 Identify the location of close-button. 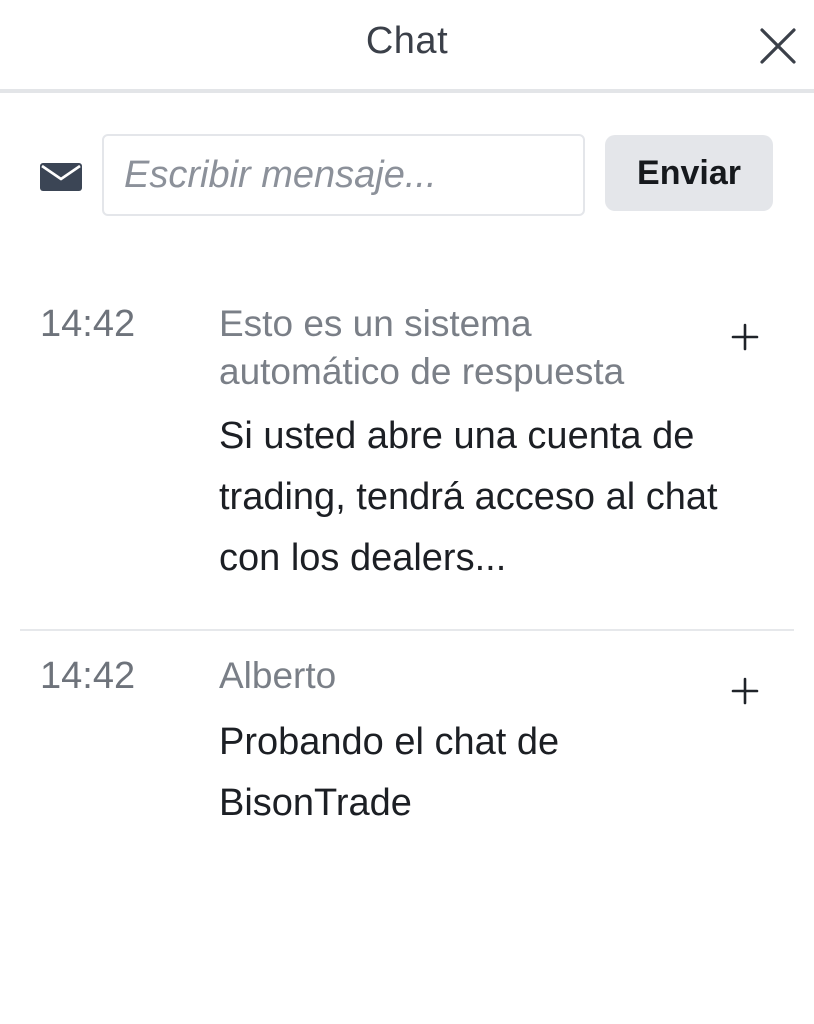
(778, 46).